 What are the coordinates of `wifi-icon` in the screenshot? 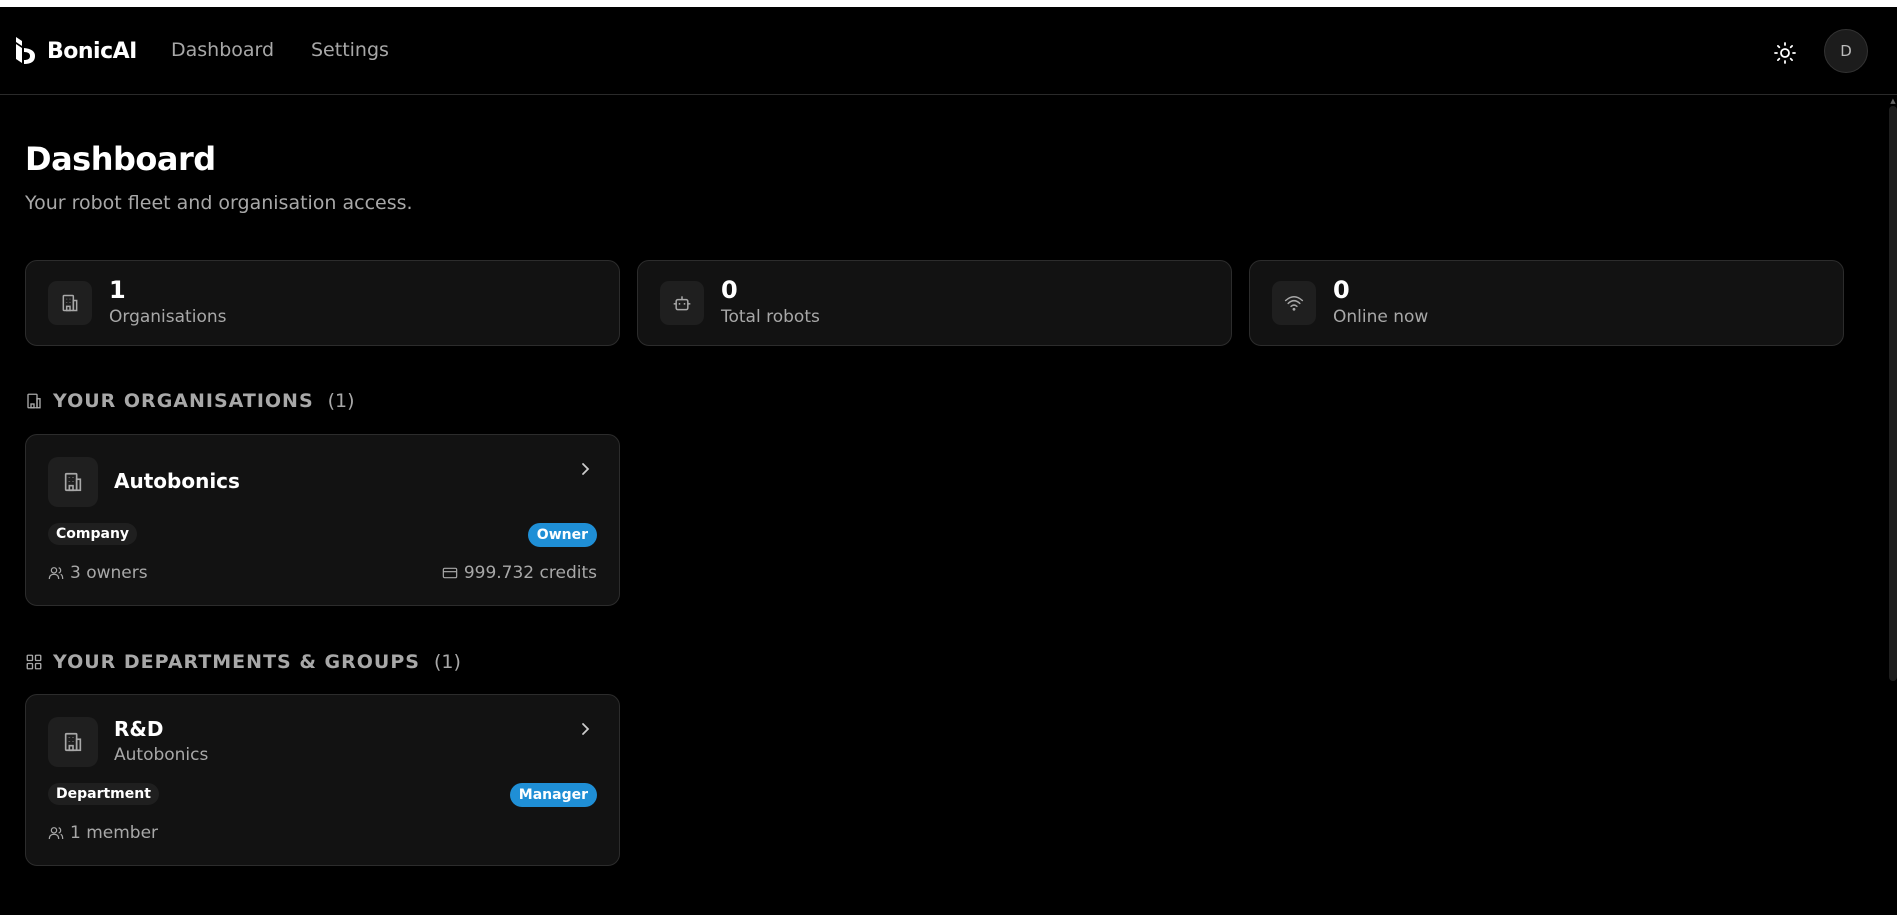 It's located at (1294, 303).